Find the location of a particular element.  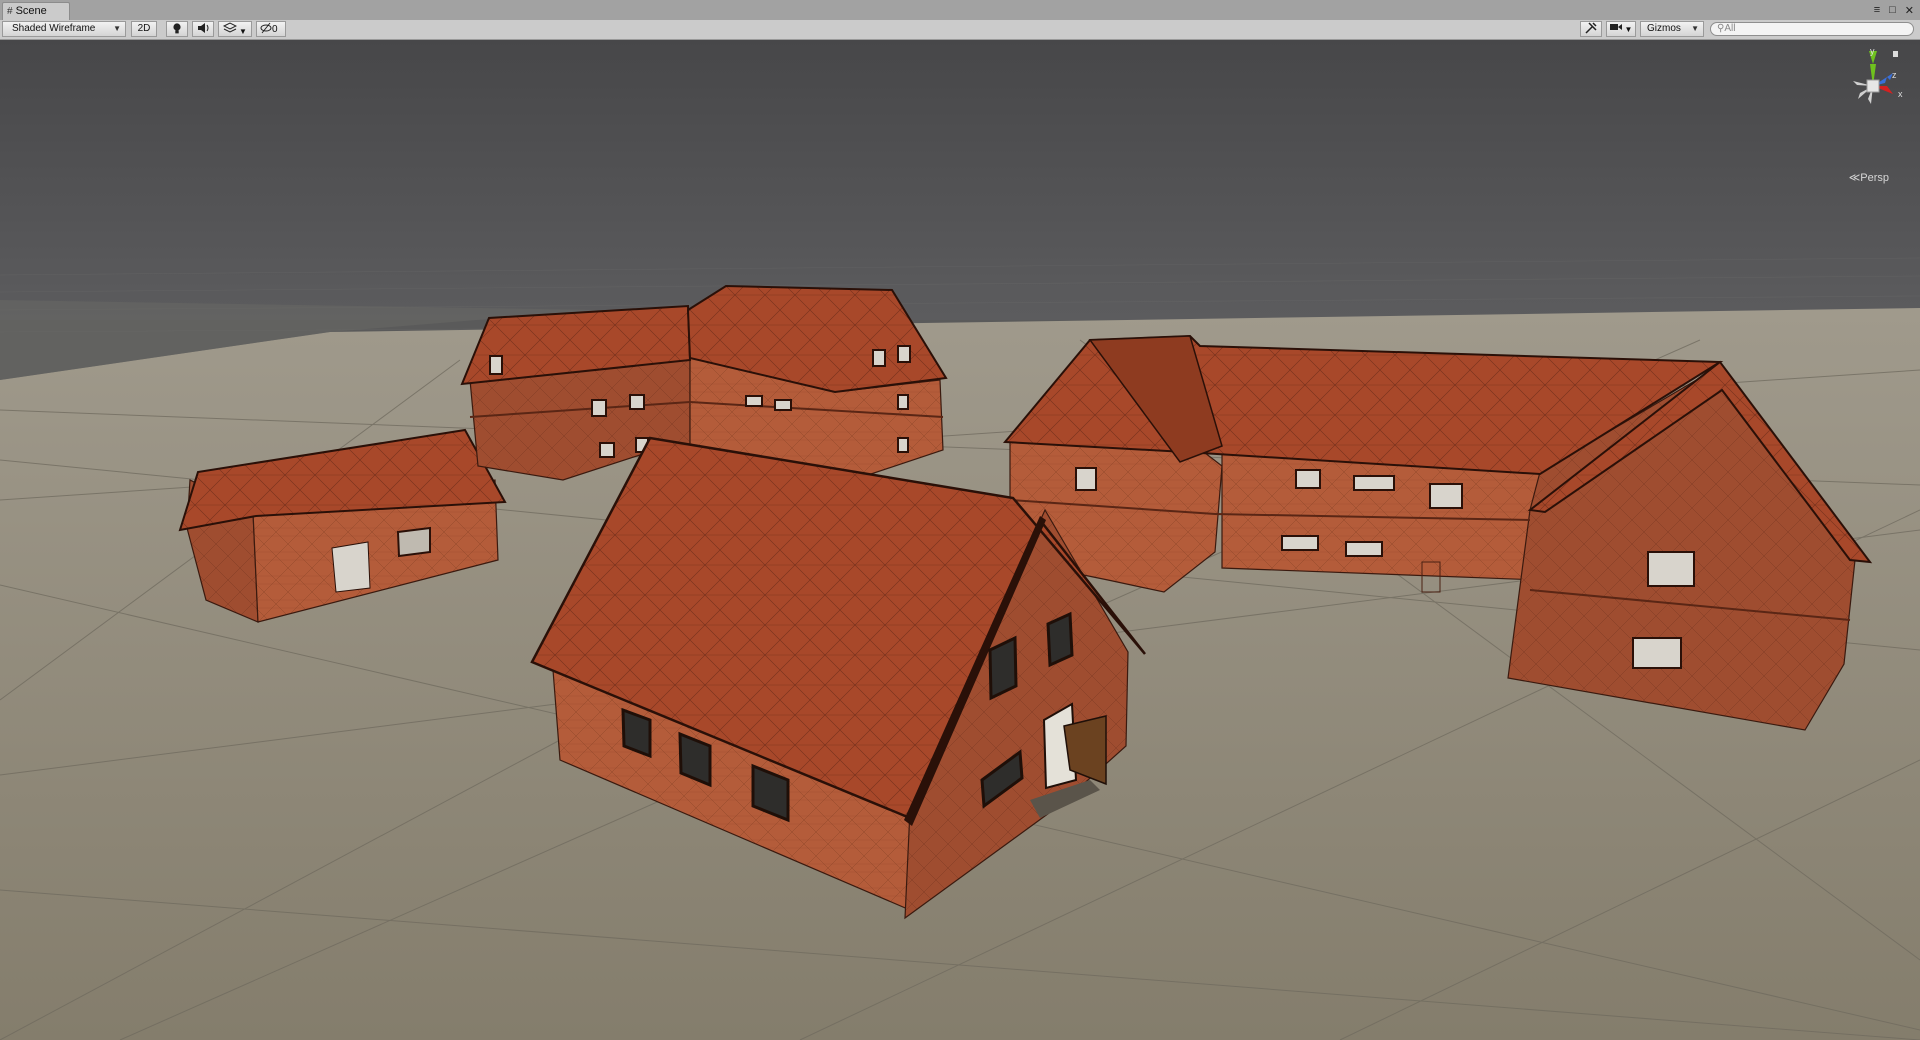

gizmos-label: Gizmos is located at coordinates (1664, 28).